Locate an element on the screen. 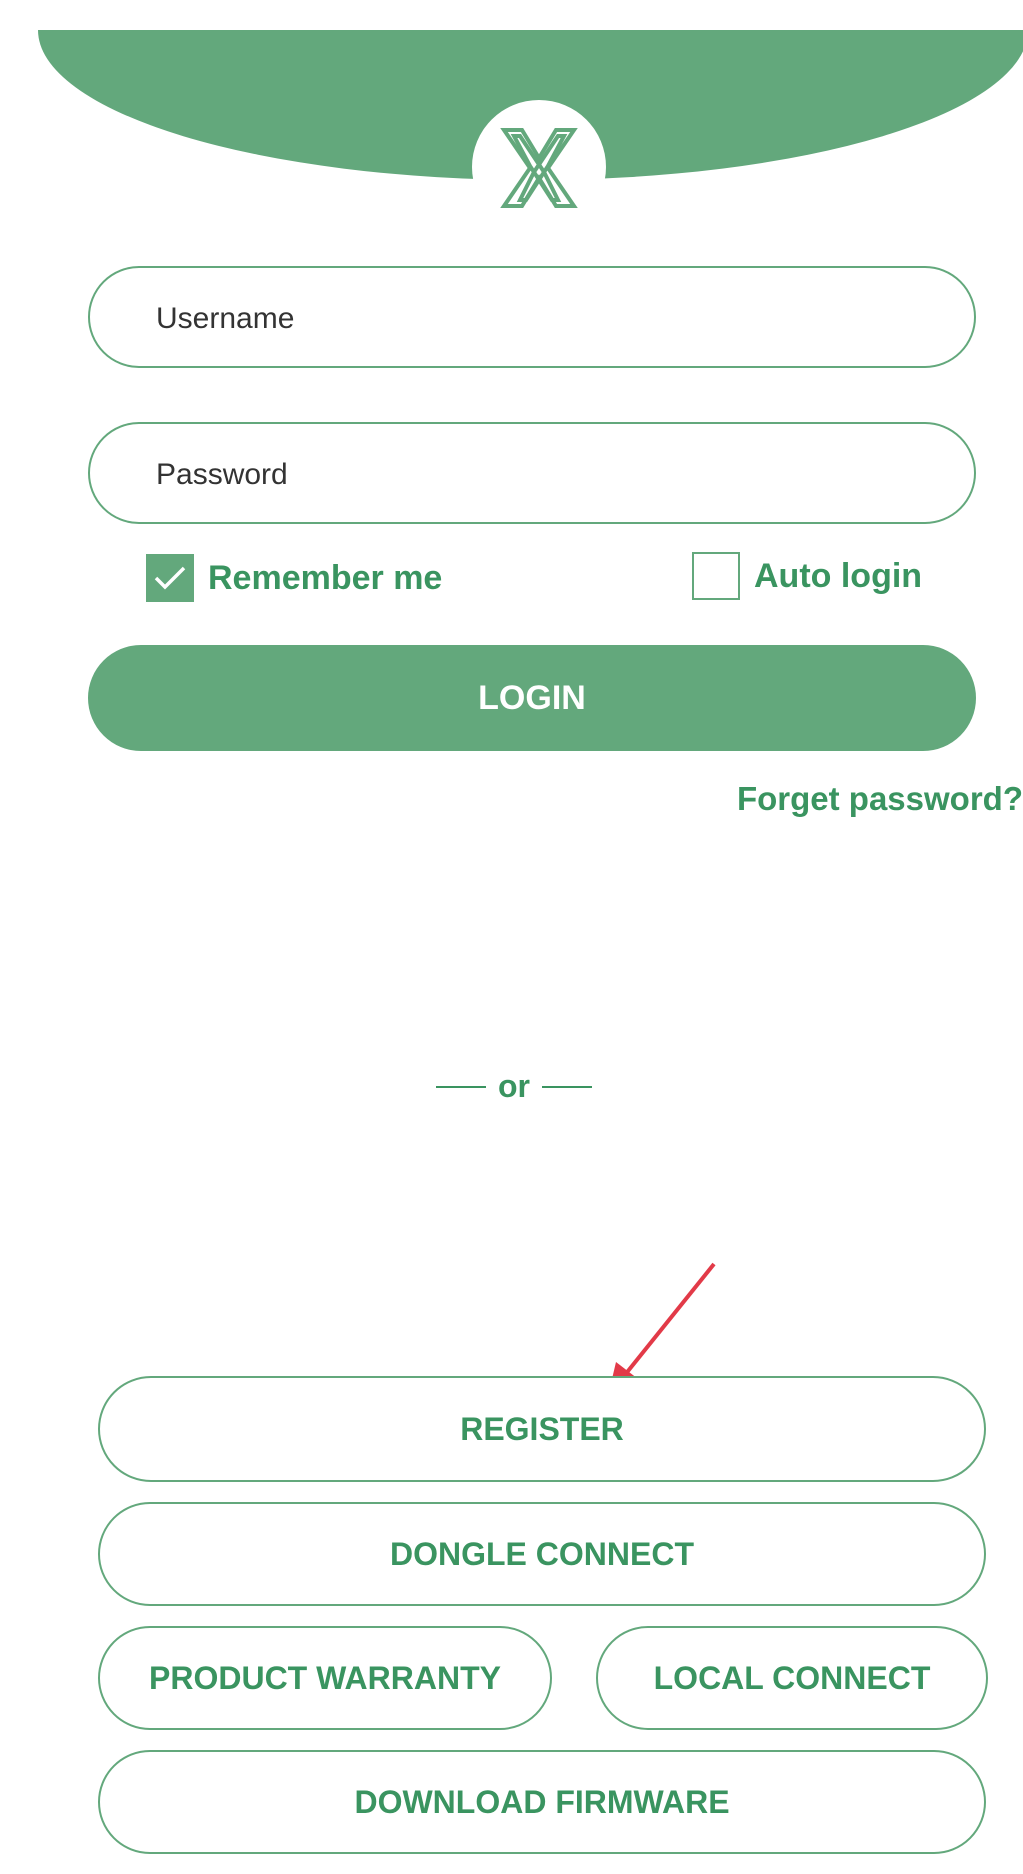  auto-login-option: Auto login is located at coordinates (807, 576).